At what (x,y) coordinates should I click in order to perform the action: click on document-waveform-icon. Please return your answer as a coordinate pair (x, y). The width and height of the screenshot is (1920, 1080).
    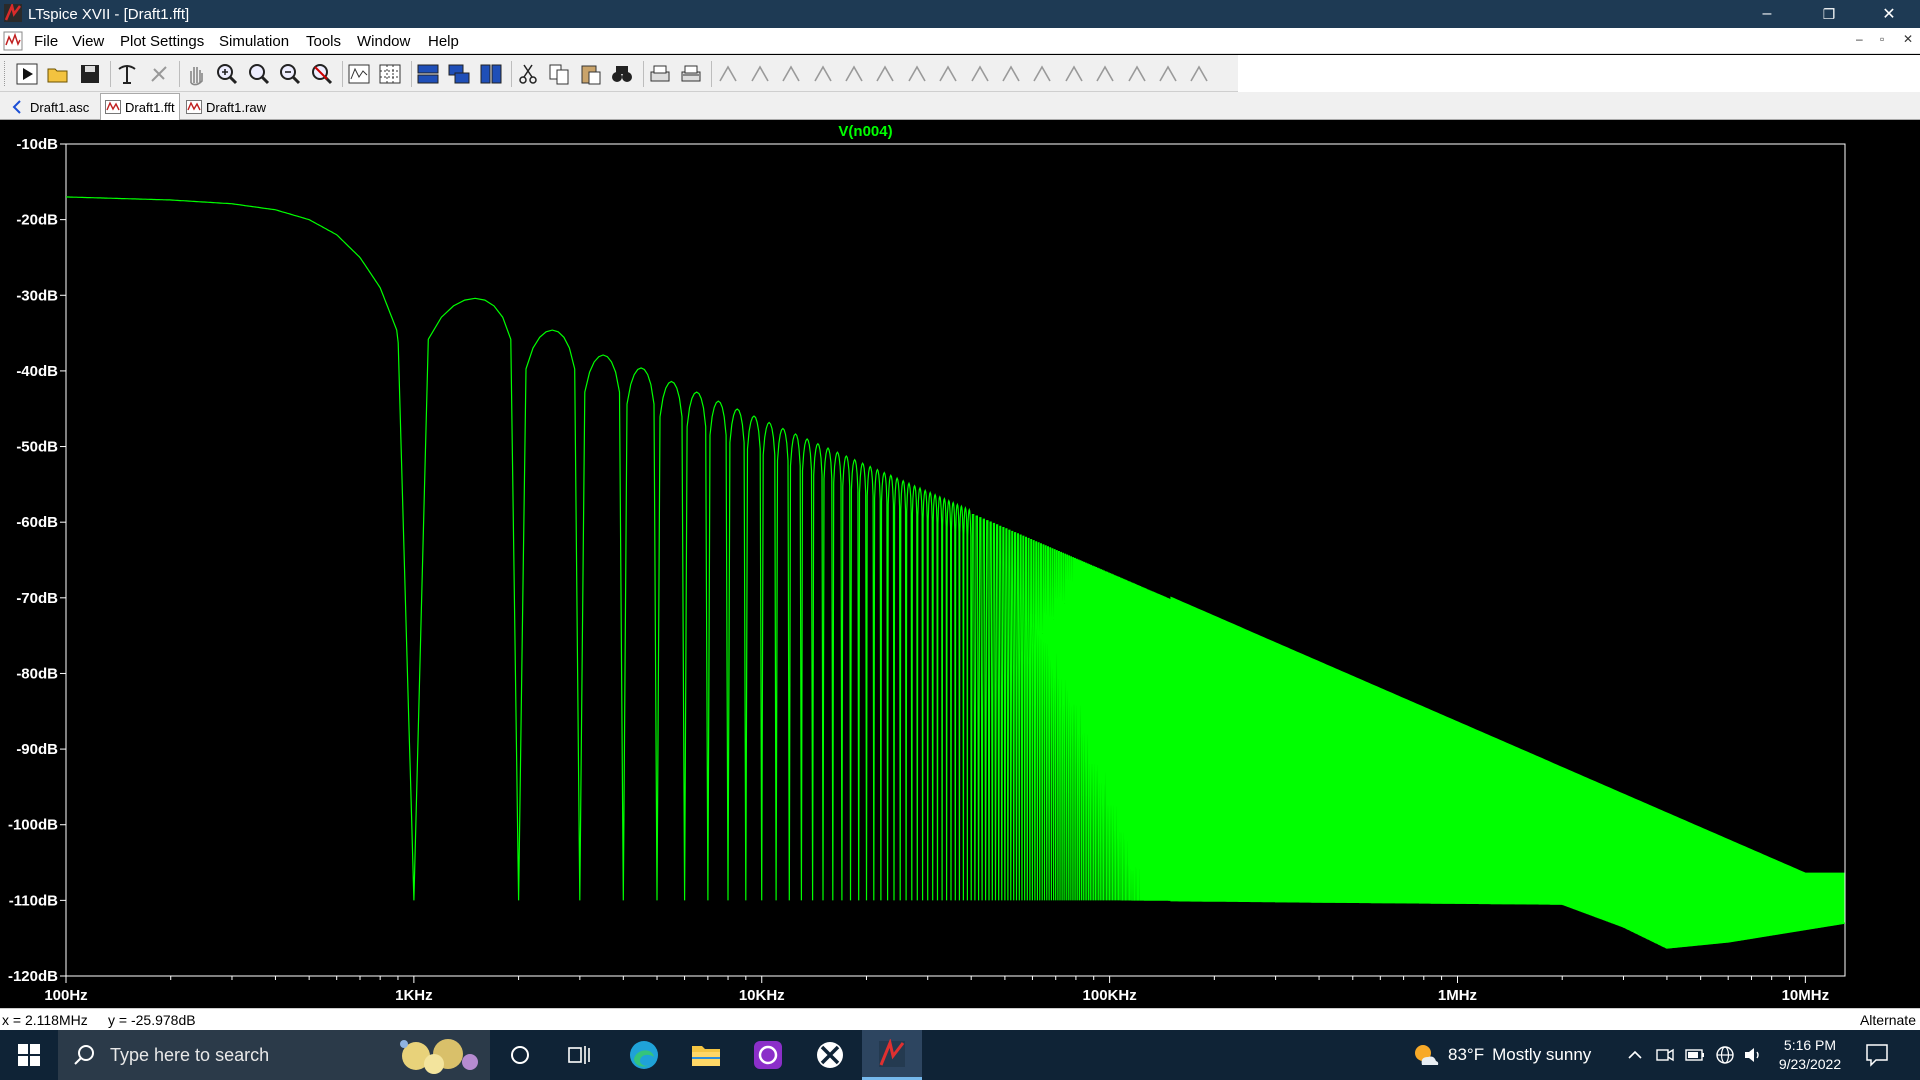
    Looking at the image, I should click on (13, 41).